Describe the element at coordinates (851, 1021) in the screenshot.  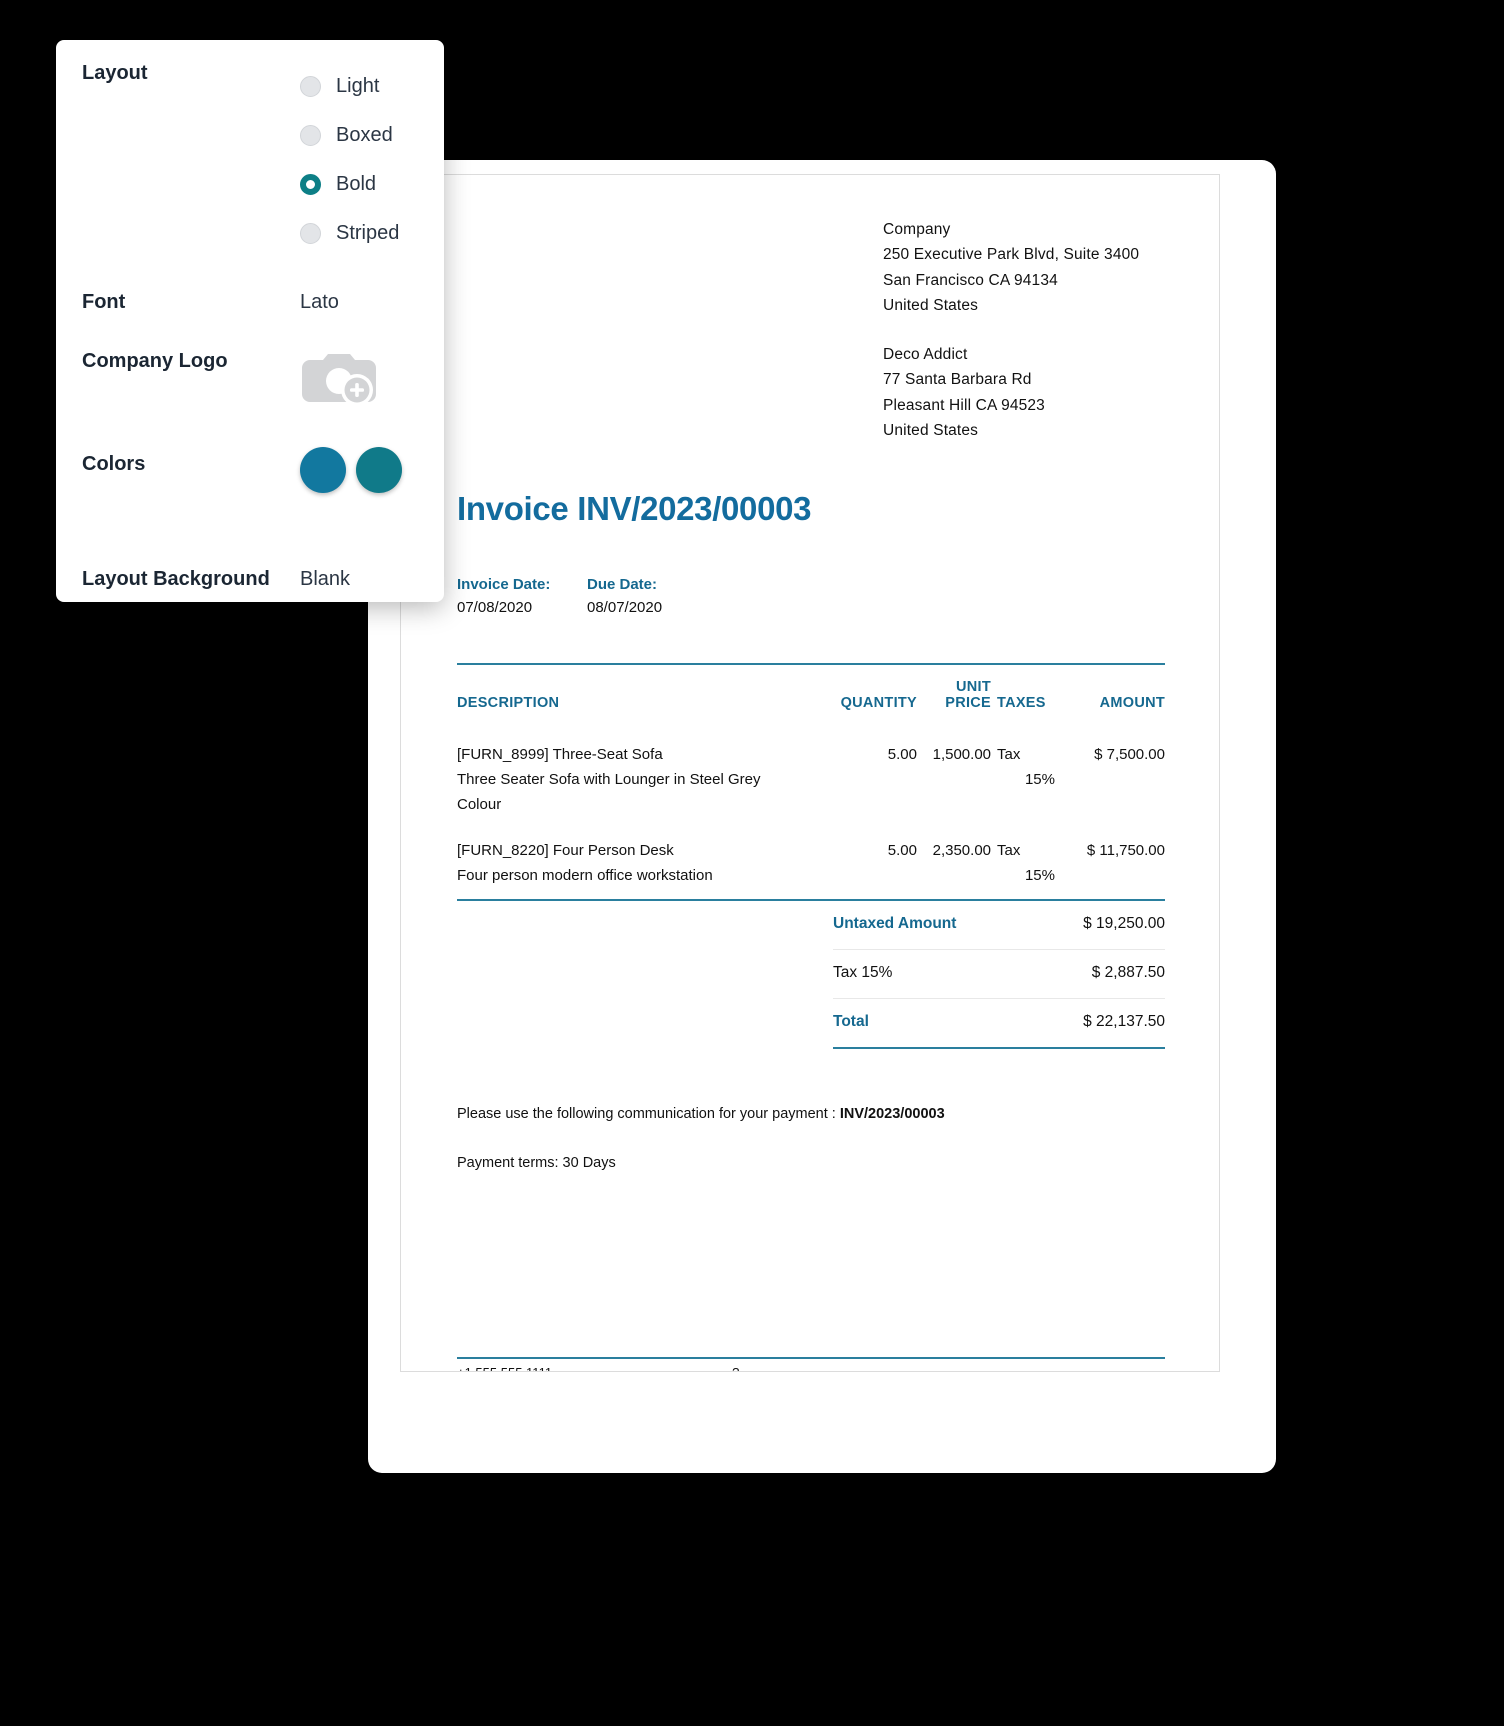
I see `total-label: Total` at that location.